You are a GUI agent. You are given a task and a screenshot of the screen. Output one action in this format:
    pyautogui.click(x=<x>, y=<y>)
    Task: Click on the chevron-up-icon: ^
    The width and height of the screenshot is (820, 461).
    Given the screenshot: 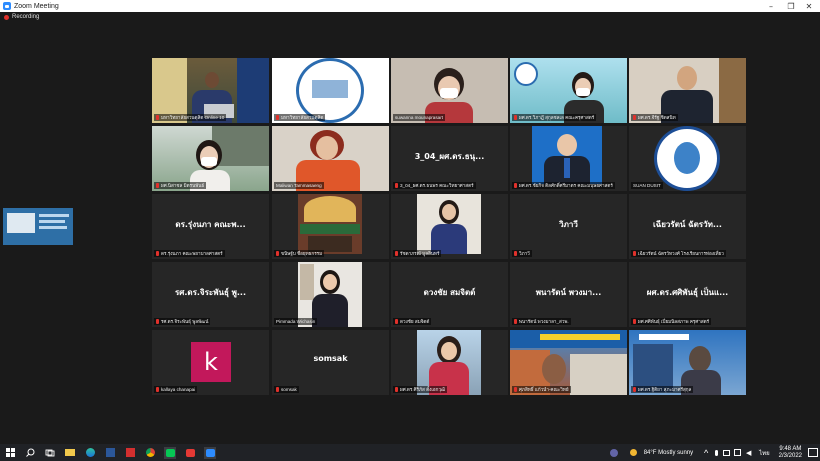 What is the action you would take?
    pyautogui.click(x=706, y=453)
    